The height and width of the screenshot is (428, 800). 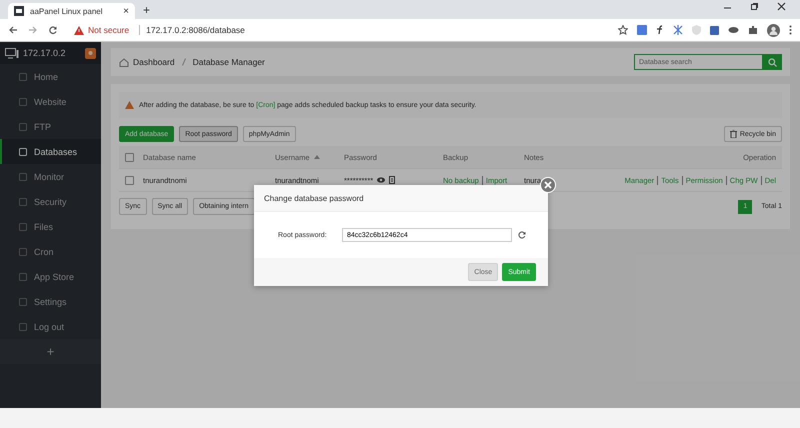 I want to click on tab-title: aaPanel Linux panel, so click(x=67, y=11).